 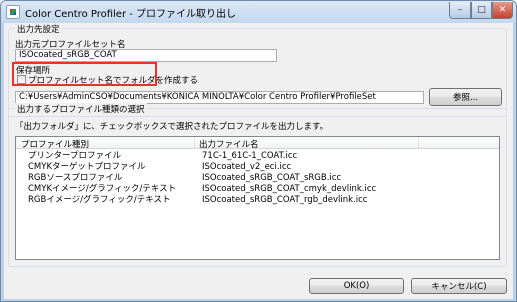 I want to click on close-button: ✕, so click(x=502, y=10).